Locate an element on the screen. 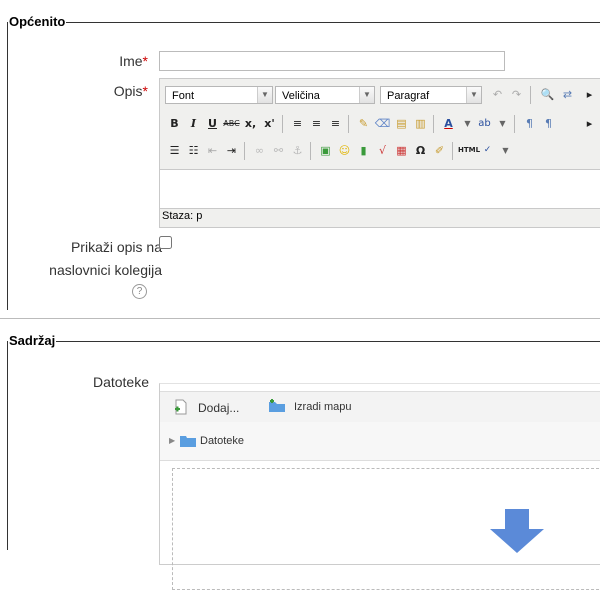  align-left-icon: ≡ is located at coordinates (297, 123).